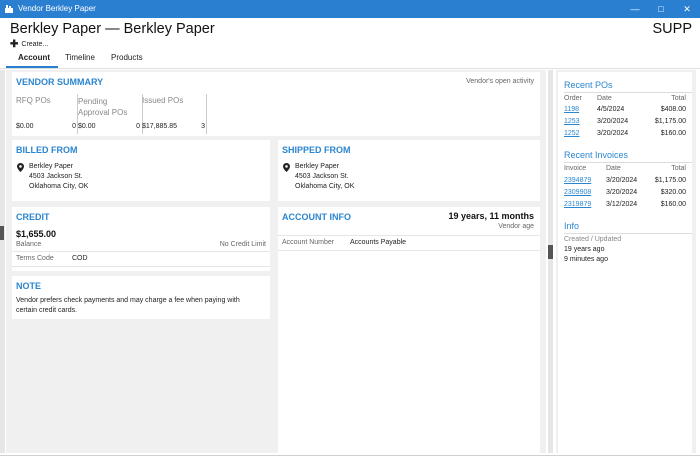 The height and width of the screenshot is (459, 700). I want to click on table-row: 1253 3/20/2024 $1,175.00, so click(625, 121).